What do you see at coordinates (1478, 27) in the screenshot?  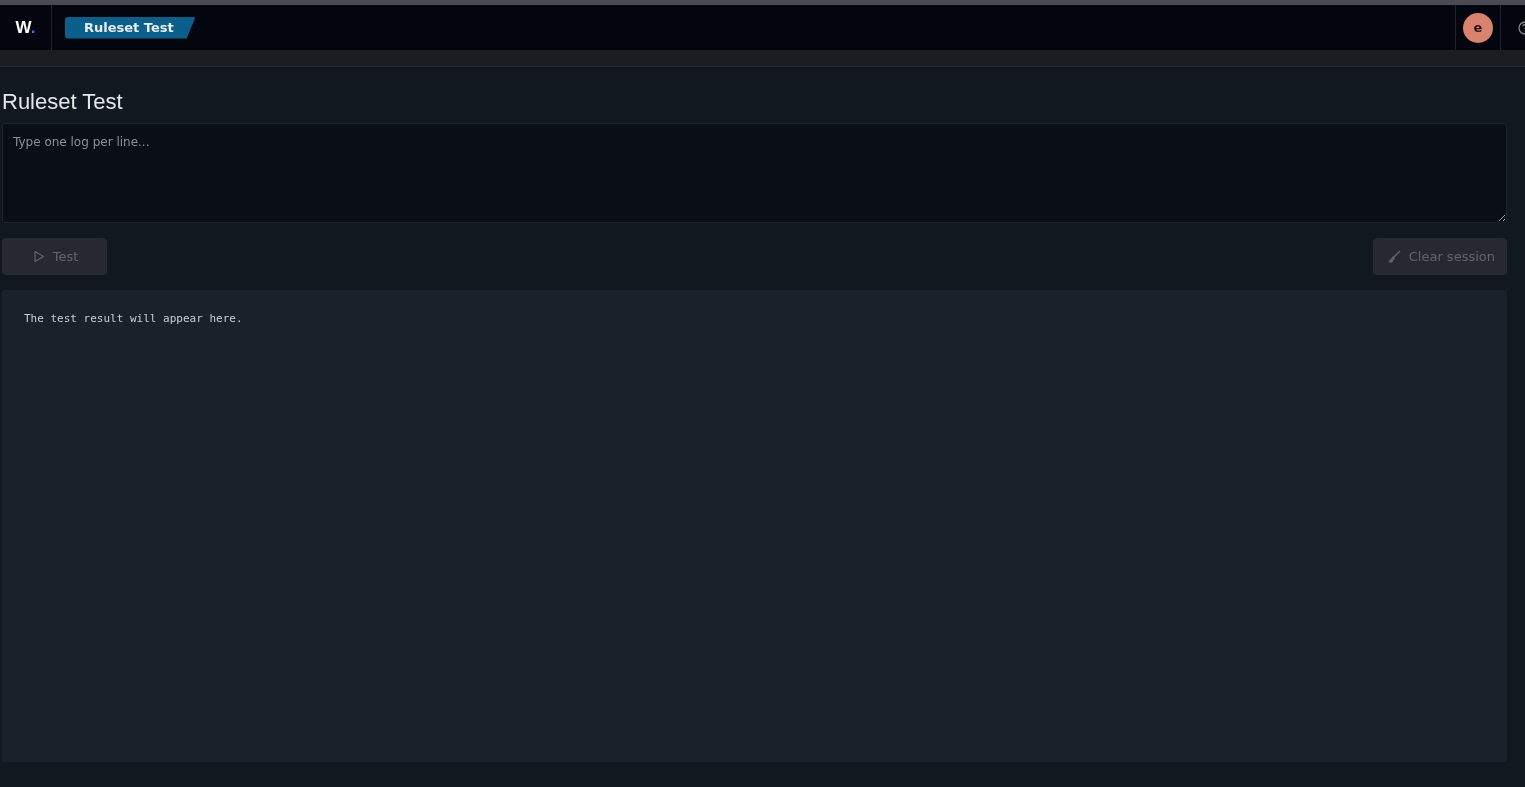 I see `user-avatar: e` at bounding box center [1478, 27].